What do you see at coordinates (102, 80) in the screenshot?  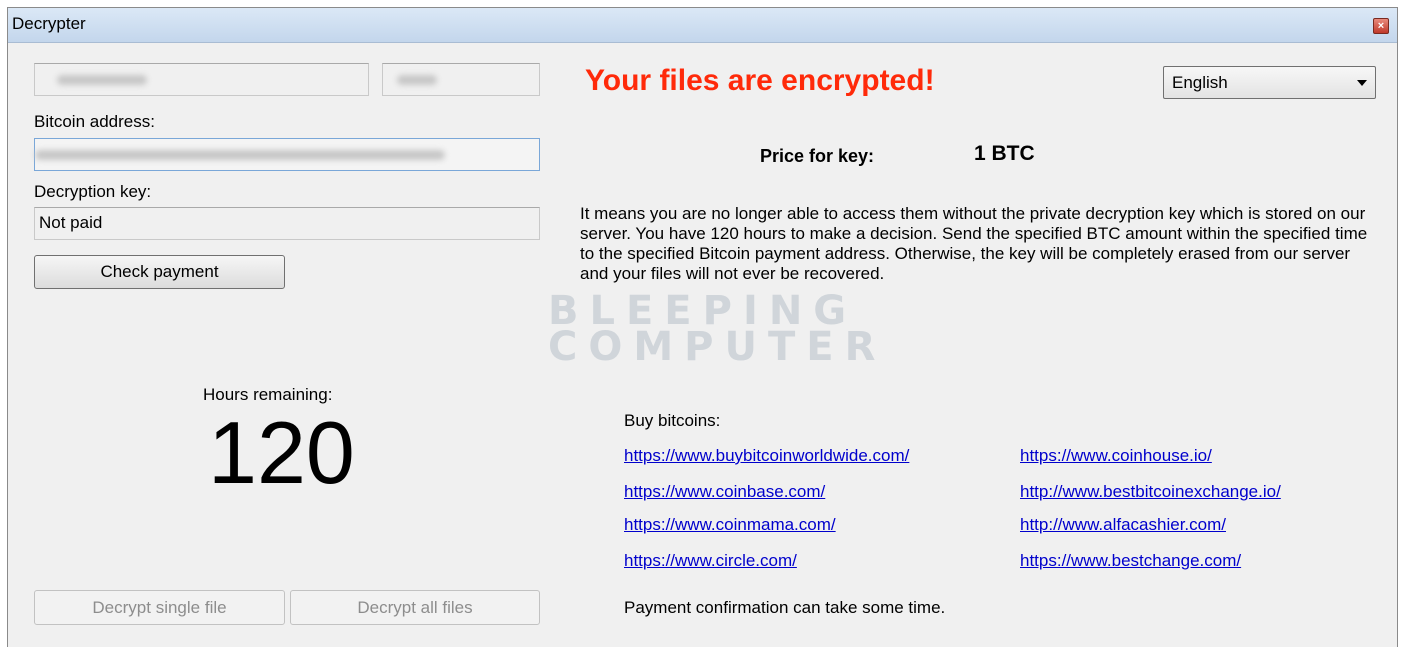 I see `redacted-id` at bounding box center [102, 80].